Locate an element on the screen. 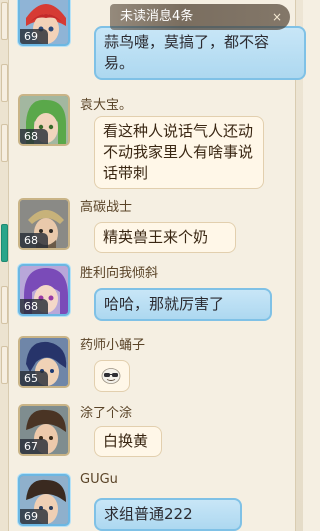 The image size is (320, 531). message-text: 哈哈，那就厉害了 is located at coordinates (164, 304).